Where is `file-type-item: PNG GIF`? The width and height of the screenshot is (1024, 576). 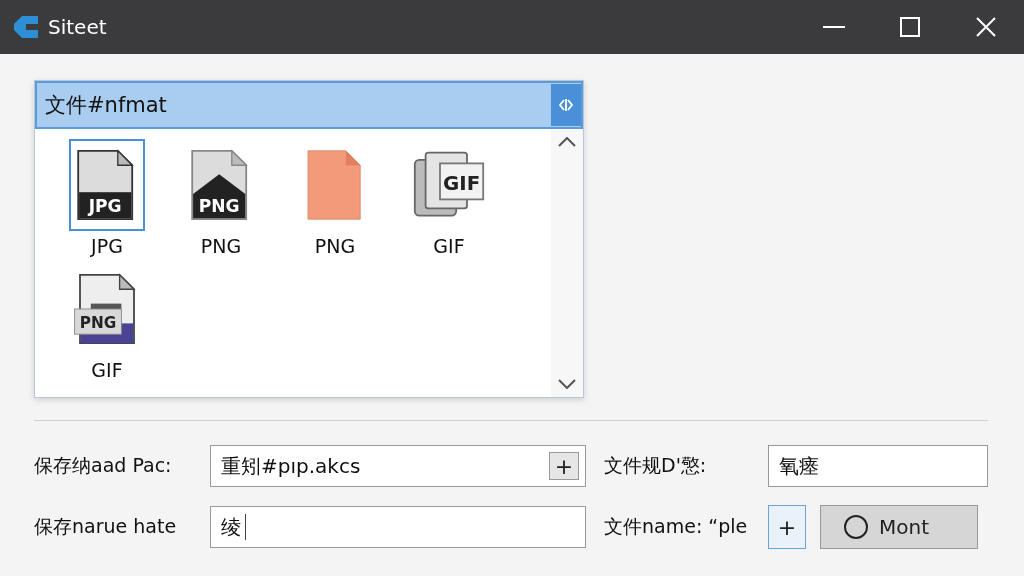 file-type-item: PNG GIF is located at coordinates (107, 325).